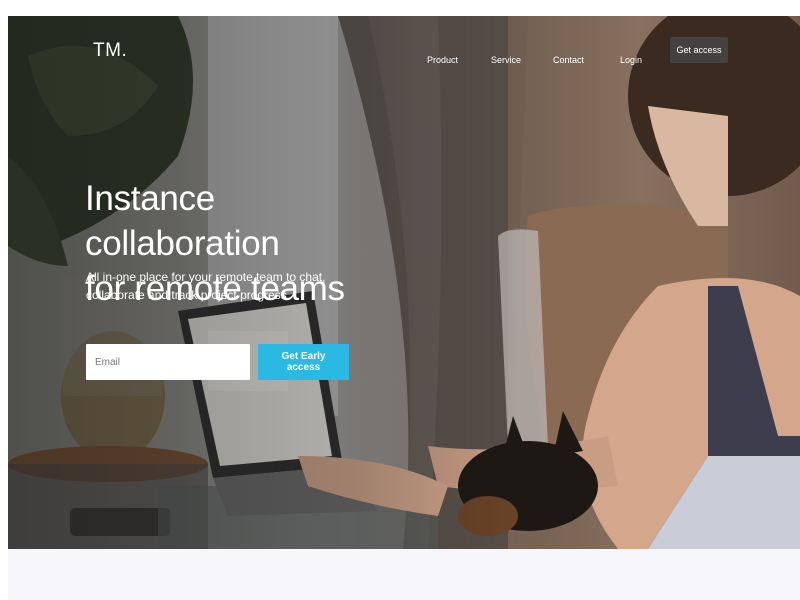  Describe the element at coordinates (182, 221) in the screenshot. I see `hero-title-line-1: Instance collaboration` at that location.